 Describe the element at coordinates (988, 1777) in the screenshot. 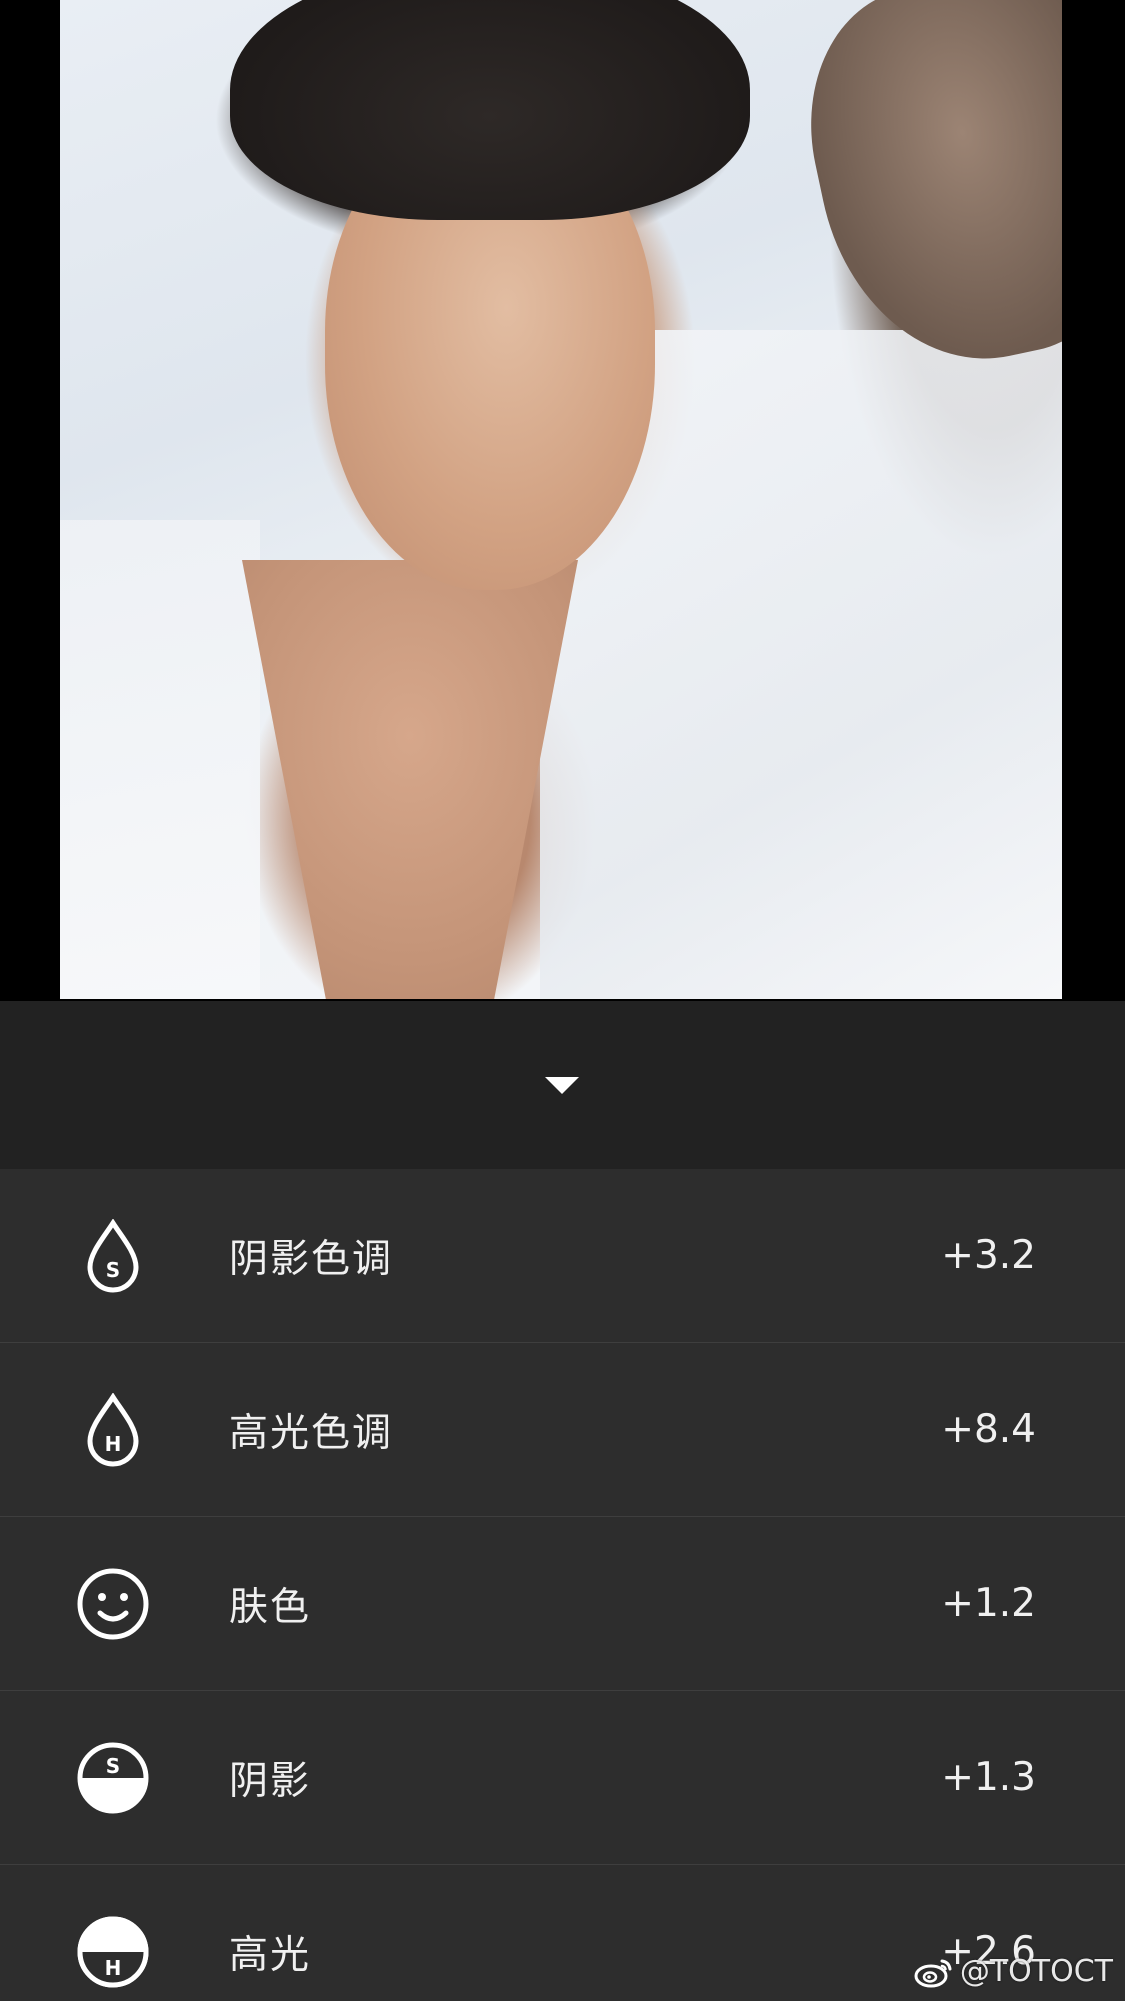

I see `adjustment-value: +1.3` at that location.